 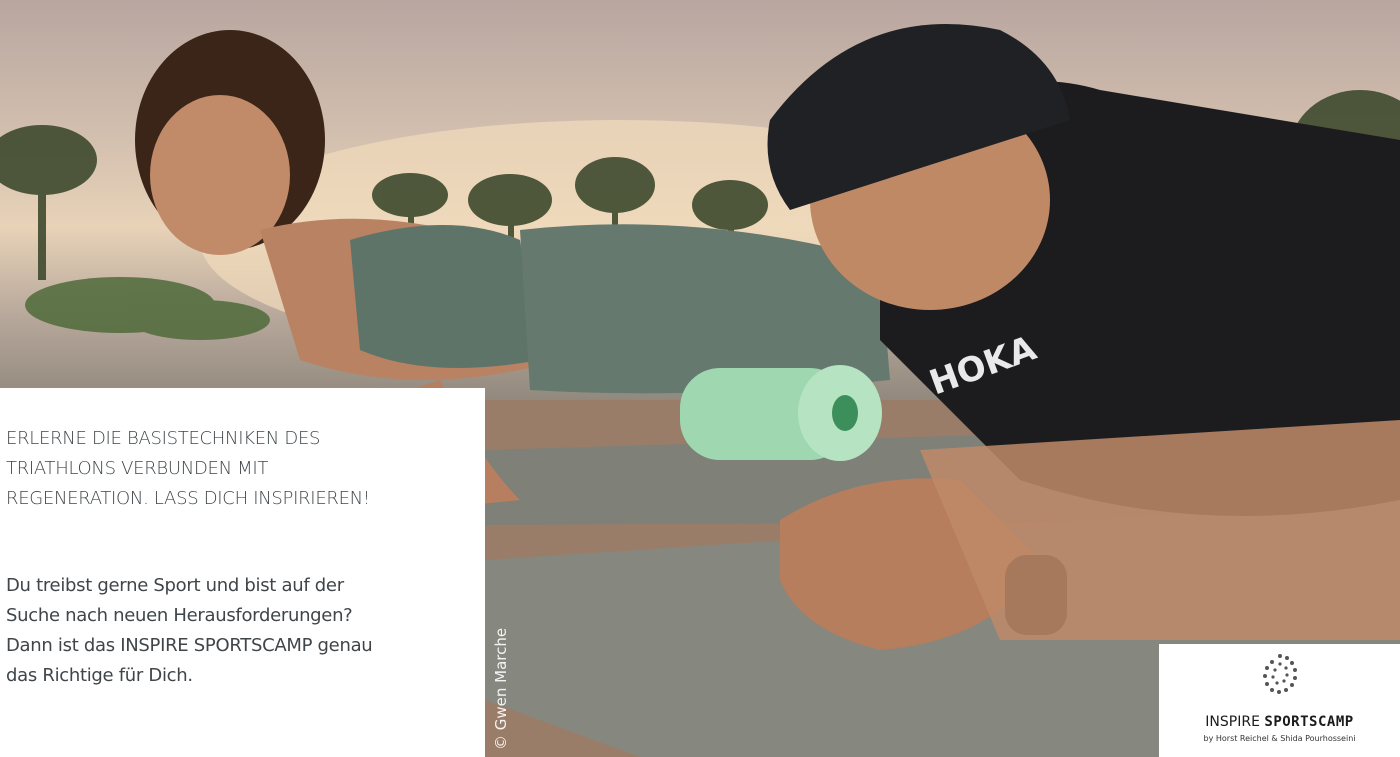 I want to click on foam-roller, so click(x=781, y=413).